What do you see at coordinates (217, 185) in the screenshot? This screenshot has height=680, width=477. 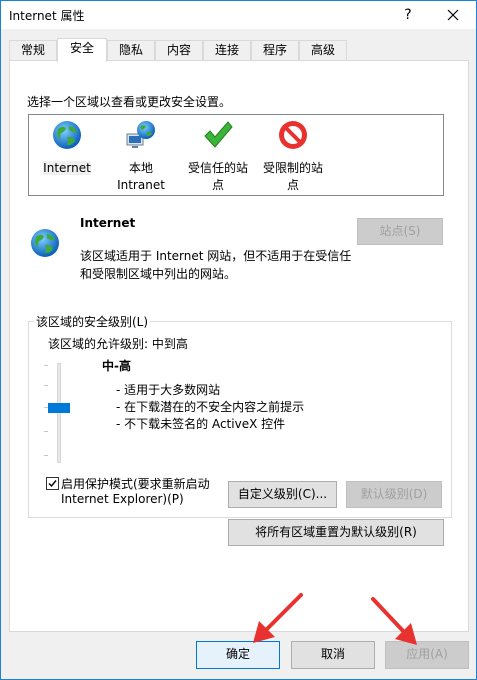 I see `zone-trusted-sites-label-2: 点` at bounding box center [217, 185].